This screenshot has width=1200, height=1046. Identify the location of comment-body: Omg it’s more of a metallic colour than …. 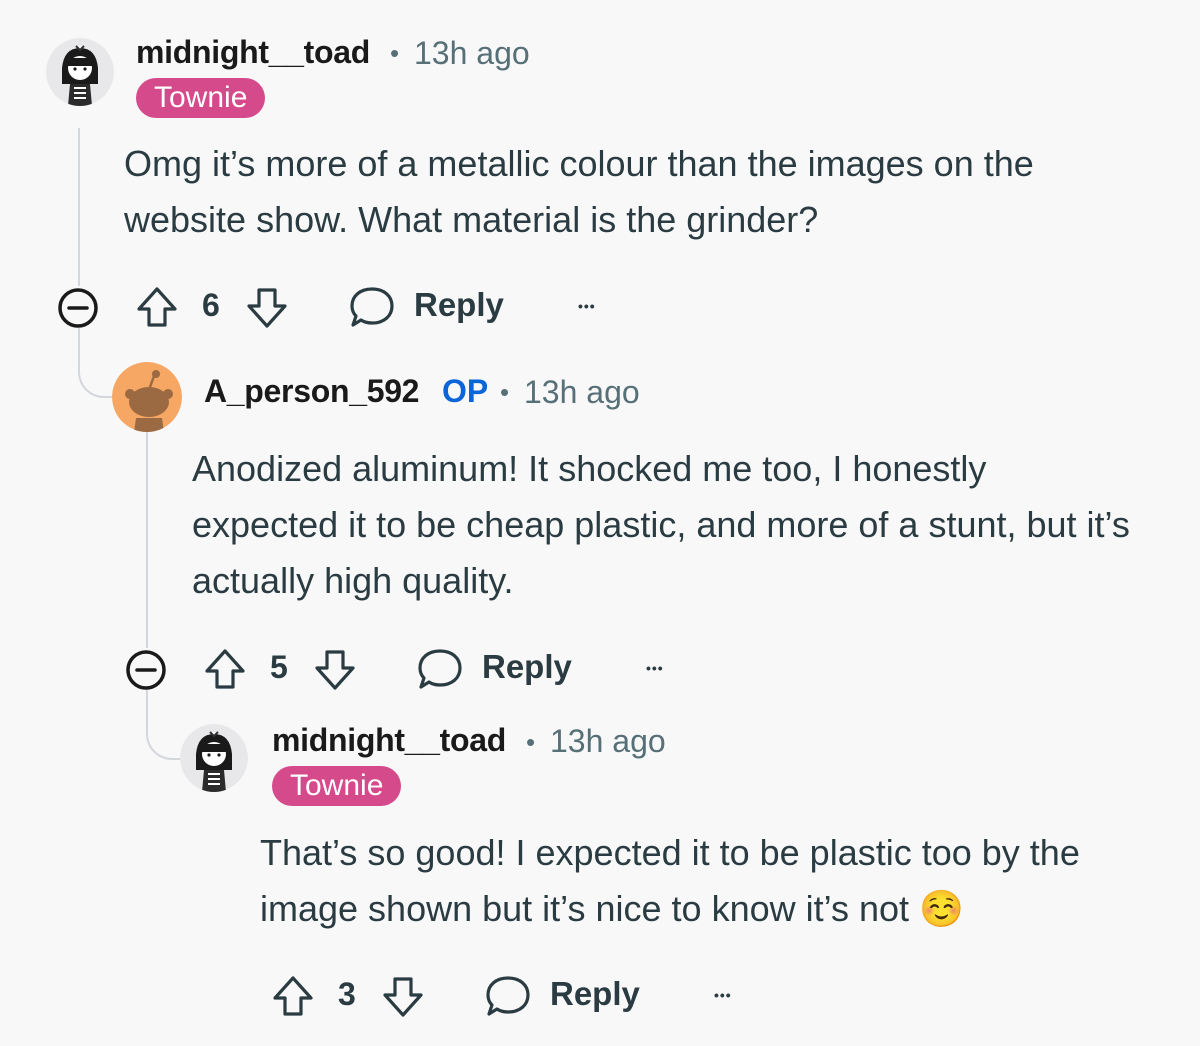
(579, 191).